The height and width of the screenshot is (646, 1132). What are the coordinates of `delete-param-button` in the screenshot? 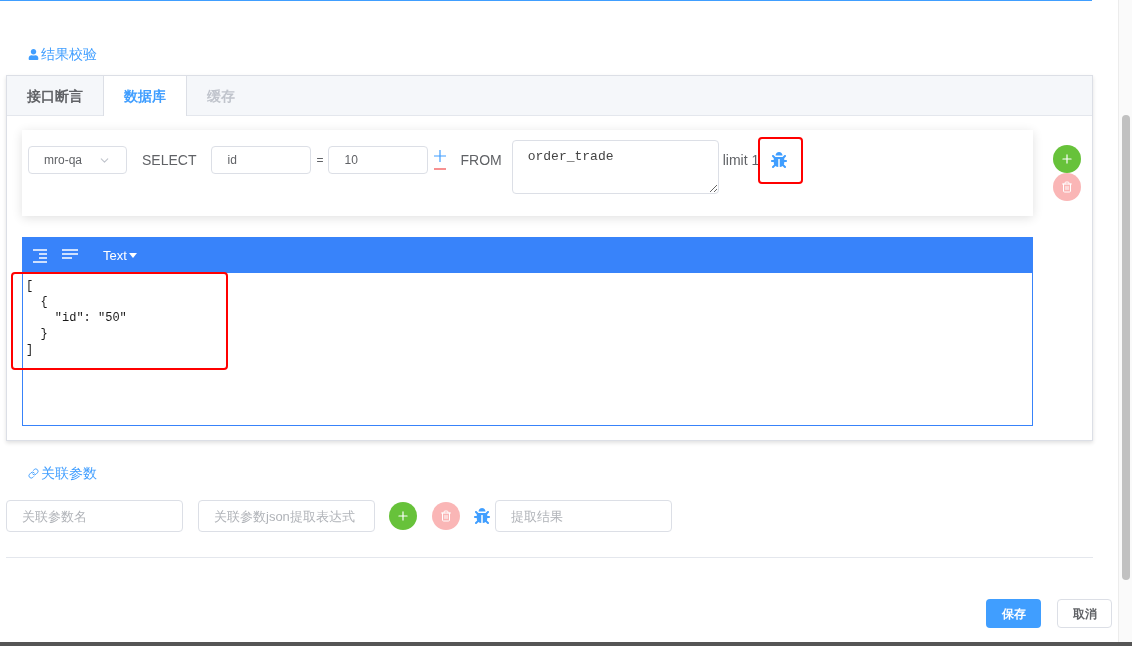 It's located at (446, 516).